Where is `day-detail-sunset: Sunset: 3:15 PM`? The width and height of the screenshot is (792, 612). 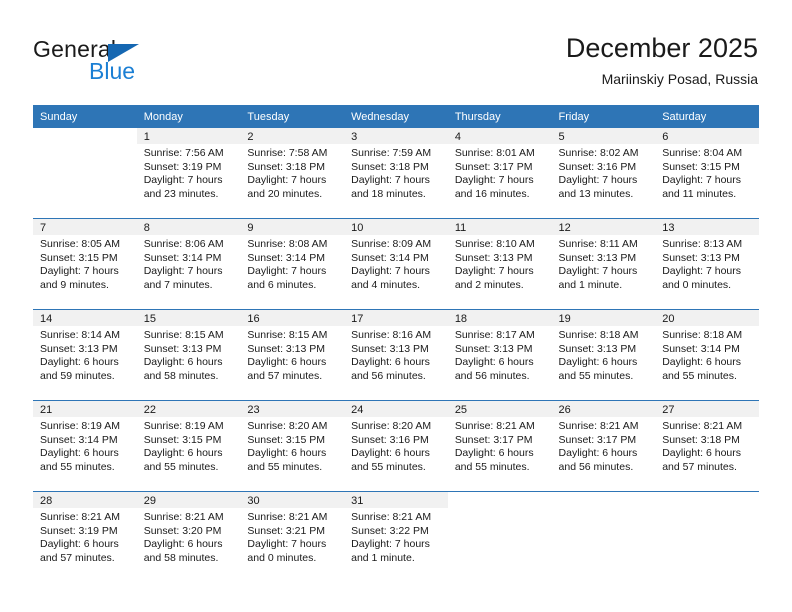 day-detail-sunset: Sunset: 3:15 PM is located at coordinates (182, 439).